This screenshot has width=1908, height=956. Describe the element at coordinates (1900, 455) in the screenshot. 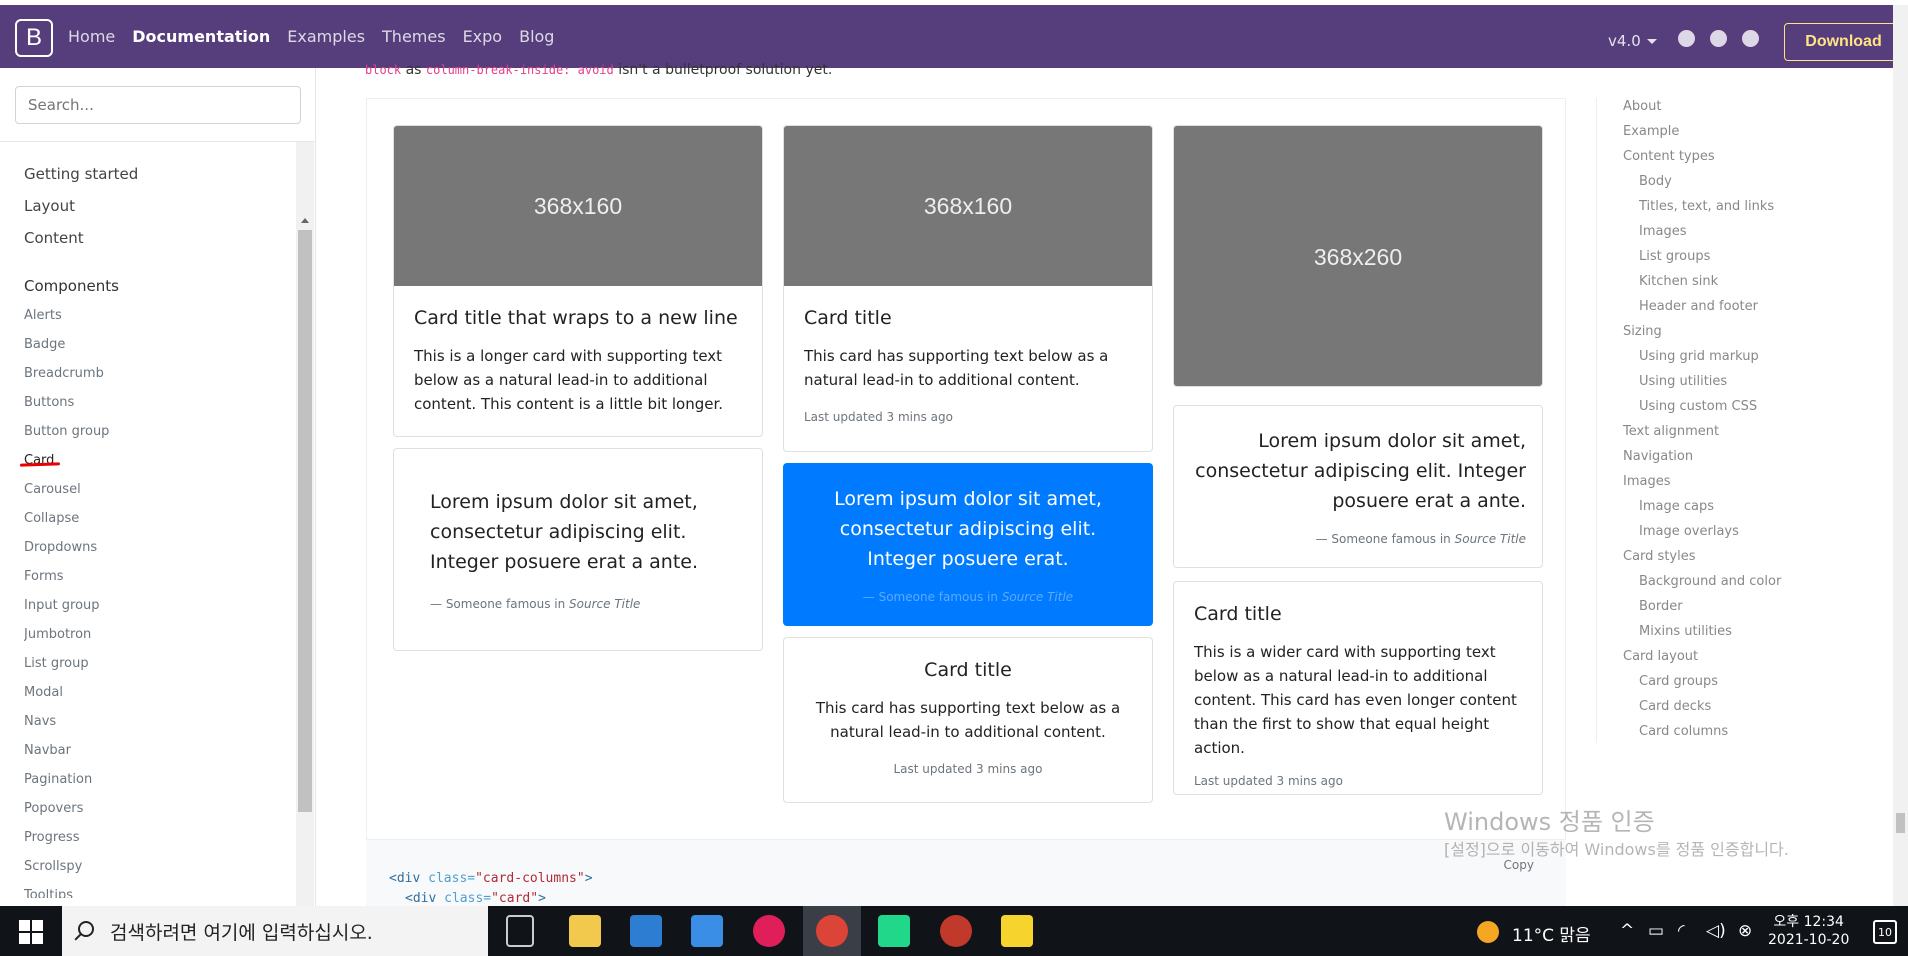

I see `page-scrollbar` at that location.